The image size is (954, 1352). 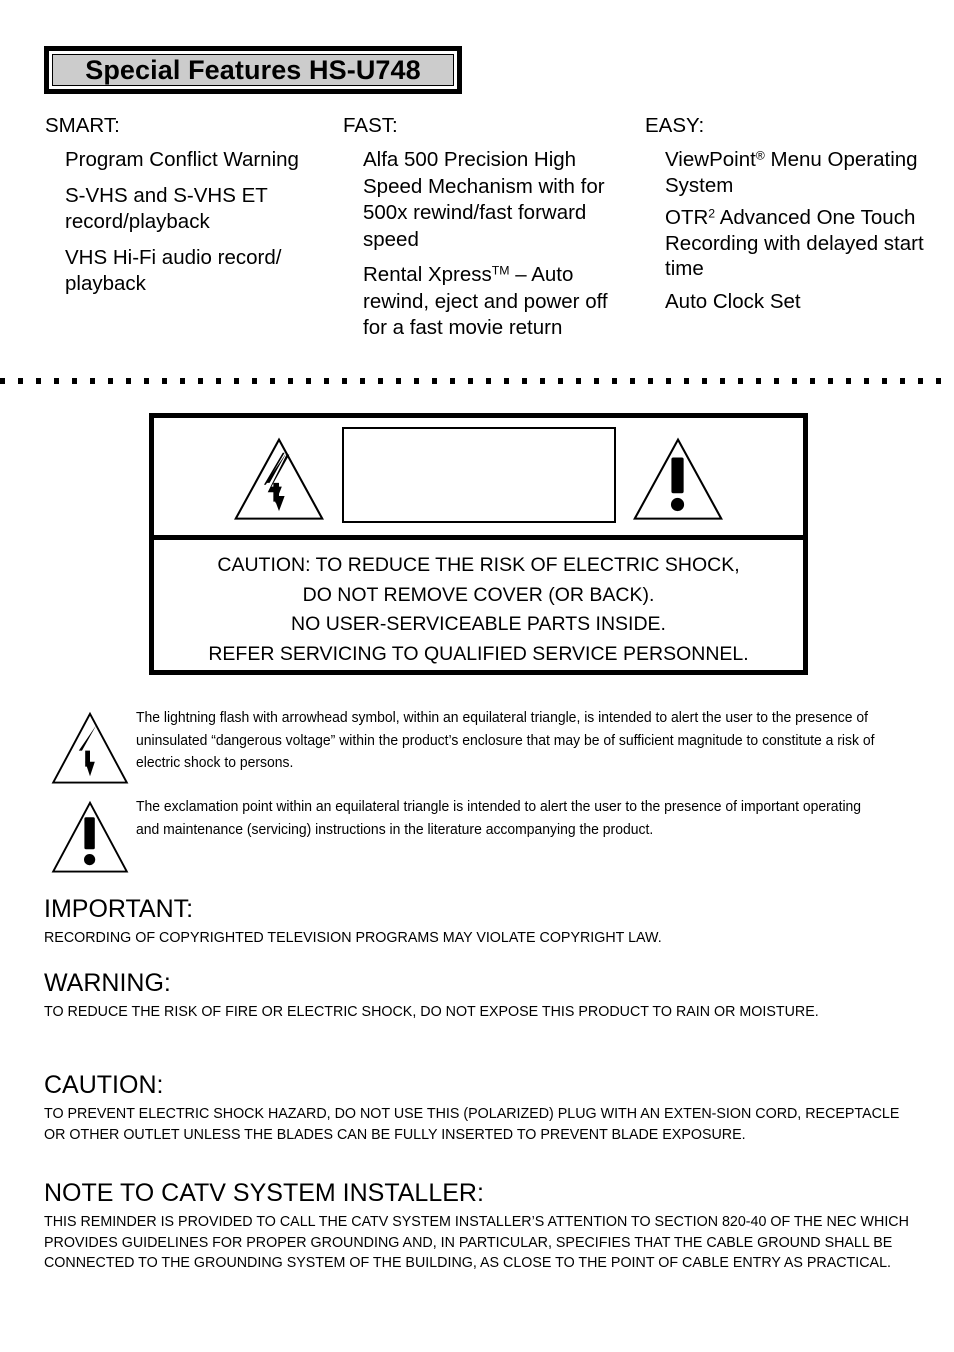 What do you see at coordinates (107, 983) in the screenshot?
I see `notice-heading: WARNING:` at bounding box center [107, 983].